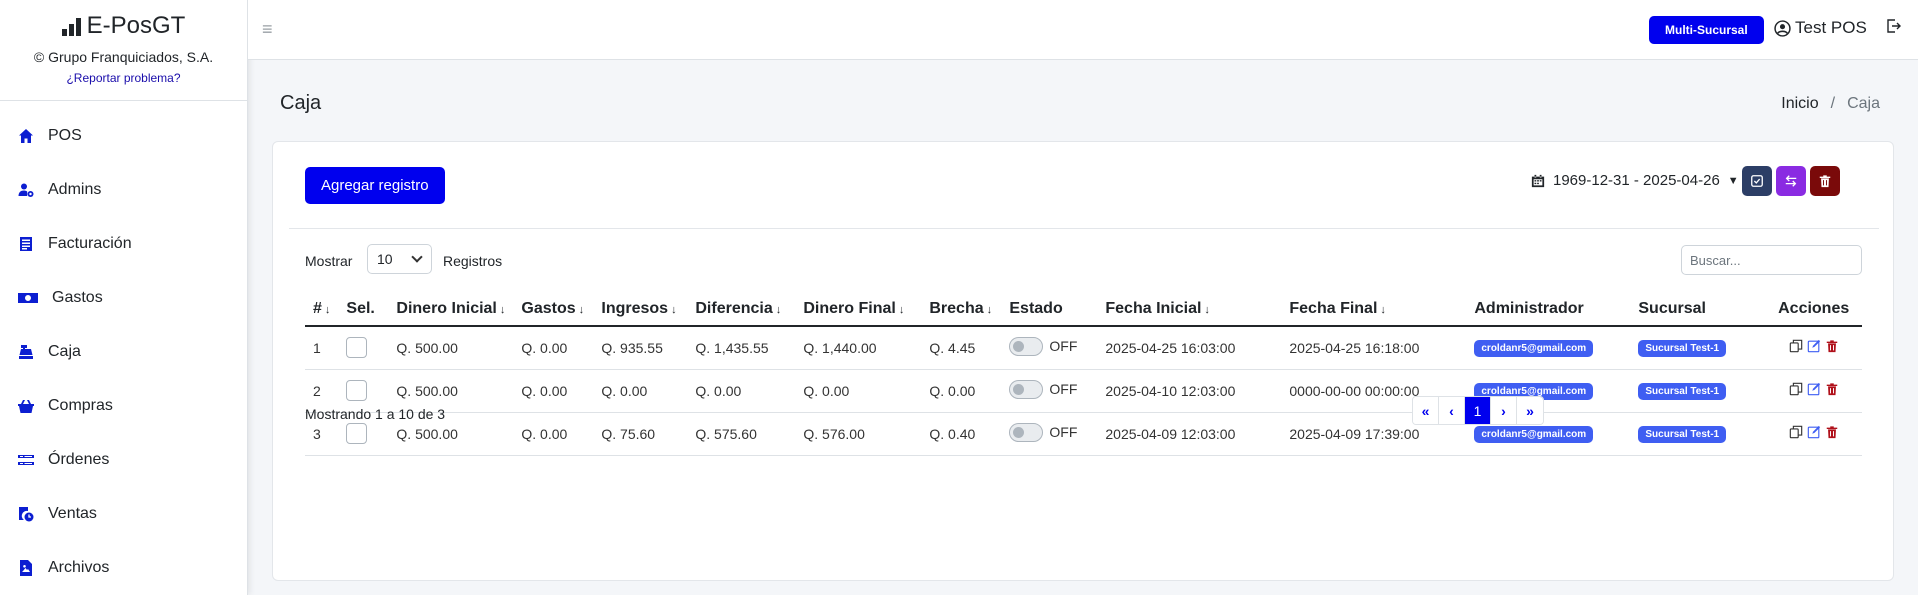 The height and width of the screenshot is (595, 1918). Describe the element at coordinates (79, 567) in the screenshot. I see `sidebar-item-label: Archivos` at that location.